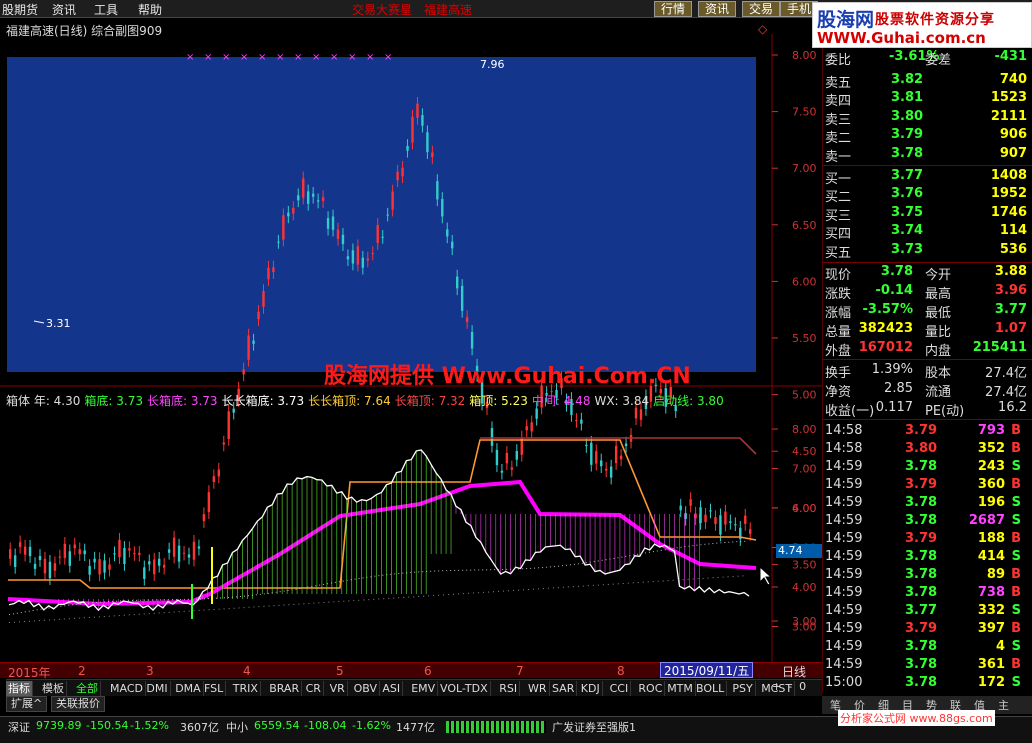 Image resolution: width=1032 pixels, height=743 pixels. I want to click on menu-highlight-stock: 福建高速, so click(448, 9).